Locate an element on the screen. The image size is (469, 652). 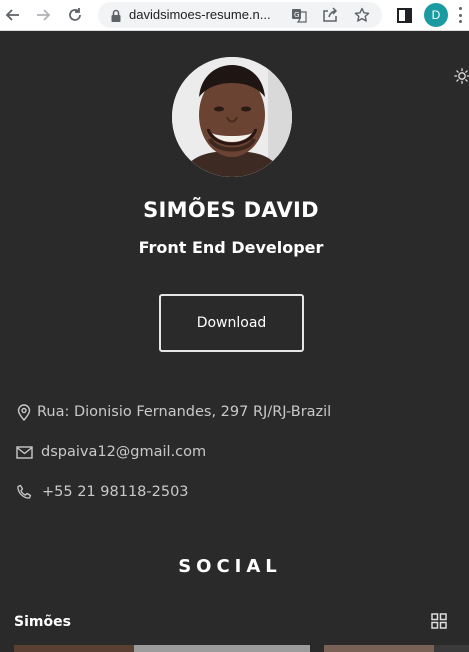
grid-icon is located at coordinates (439, 621).